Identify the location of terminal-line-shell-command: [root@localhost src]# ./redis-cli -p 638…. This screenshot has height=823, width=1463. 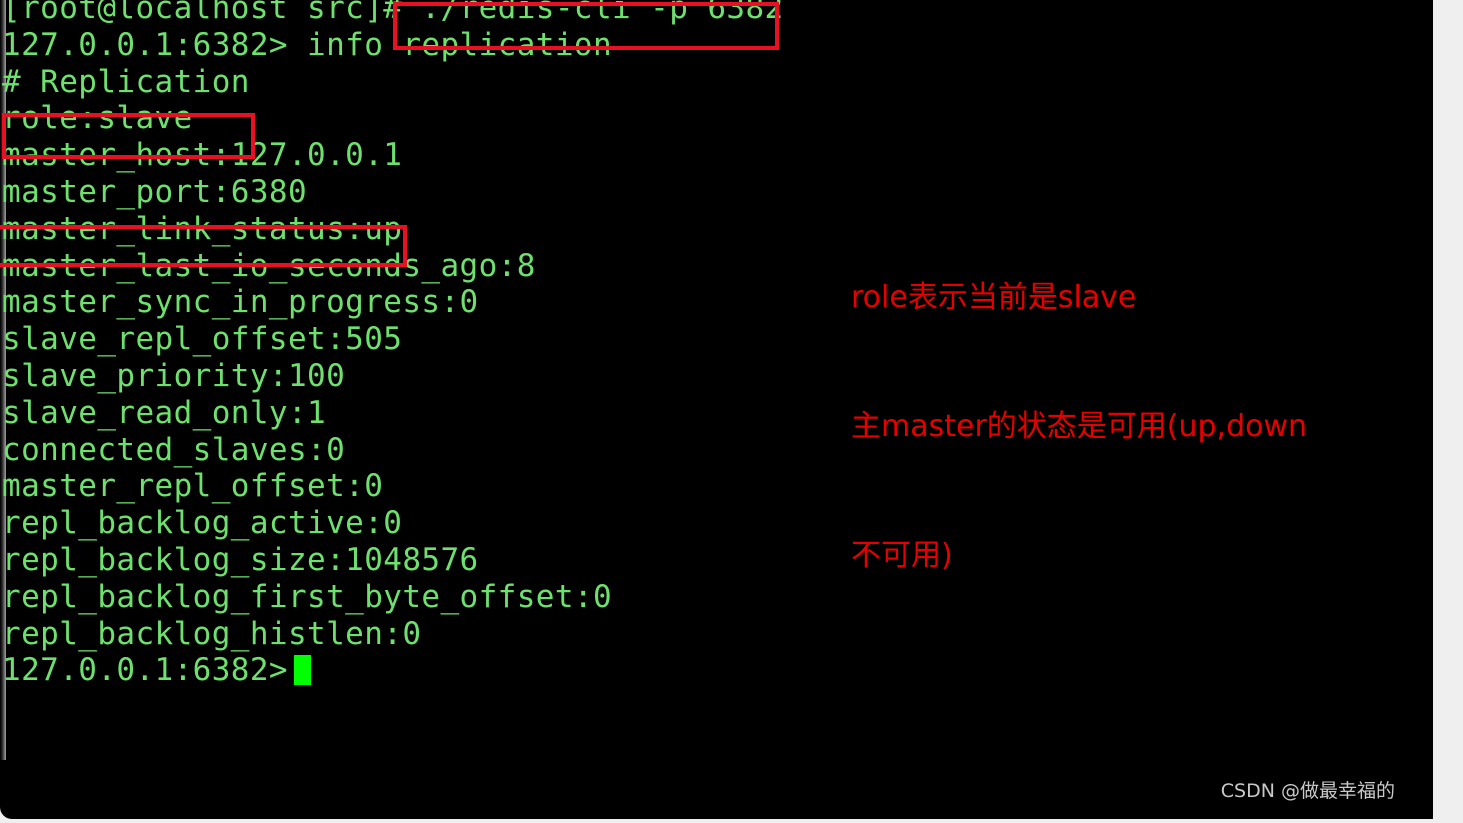
(393, 13).